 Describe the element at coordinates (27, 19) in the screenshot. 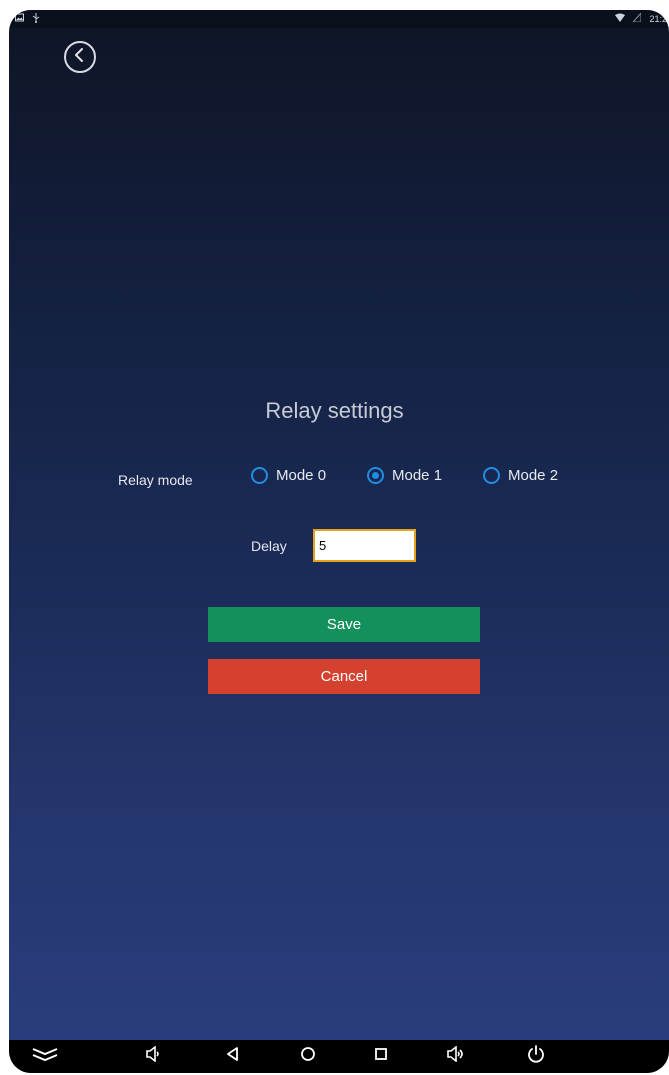

I see `status-left-icons` at that location.